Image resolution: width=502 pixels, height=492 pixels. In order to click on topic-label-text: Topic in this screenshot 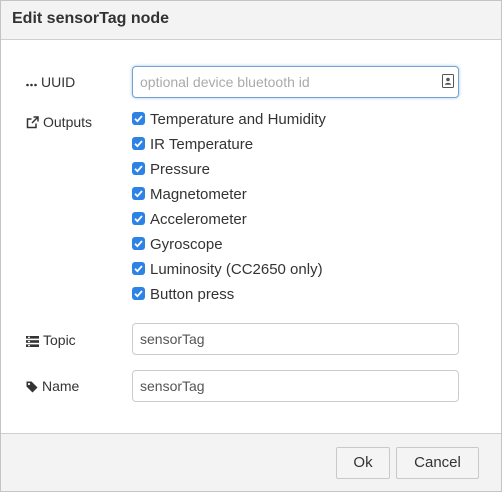, I will do `click(59, 340)`.